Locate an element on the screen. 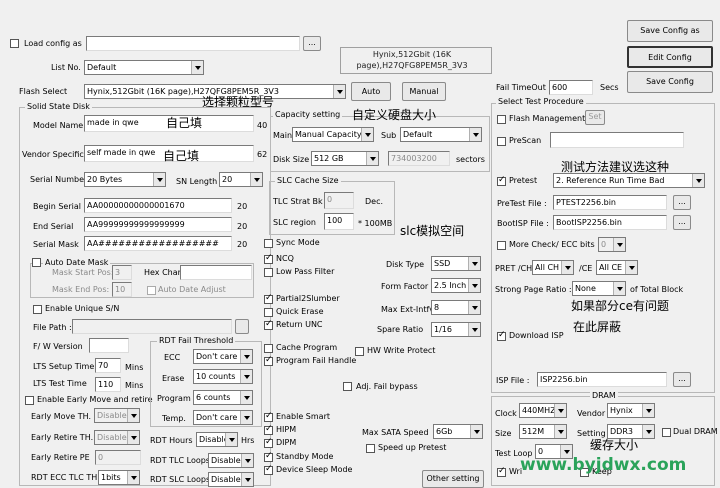 The width and height of the screenshot is (720, 488). dram-size-select: 512M is located at coordinates (543, 431).